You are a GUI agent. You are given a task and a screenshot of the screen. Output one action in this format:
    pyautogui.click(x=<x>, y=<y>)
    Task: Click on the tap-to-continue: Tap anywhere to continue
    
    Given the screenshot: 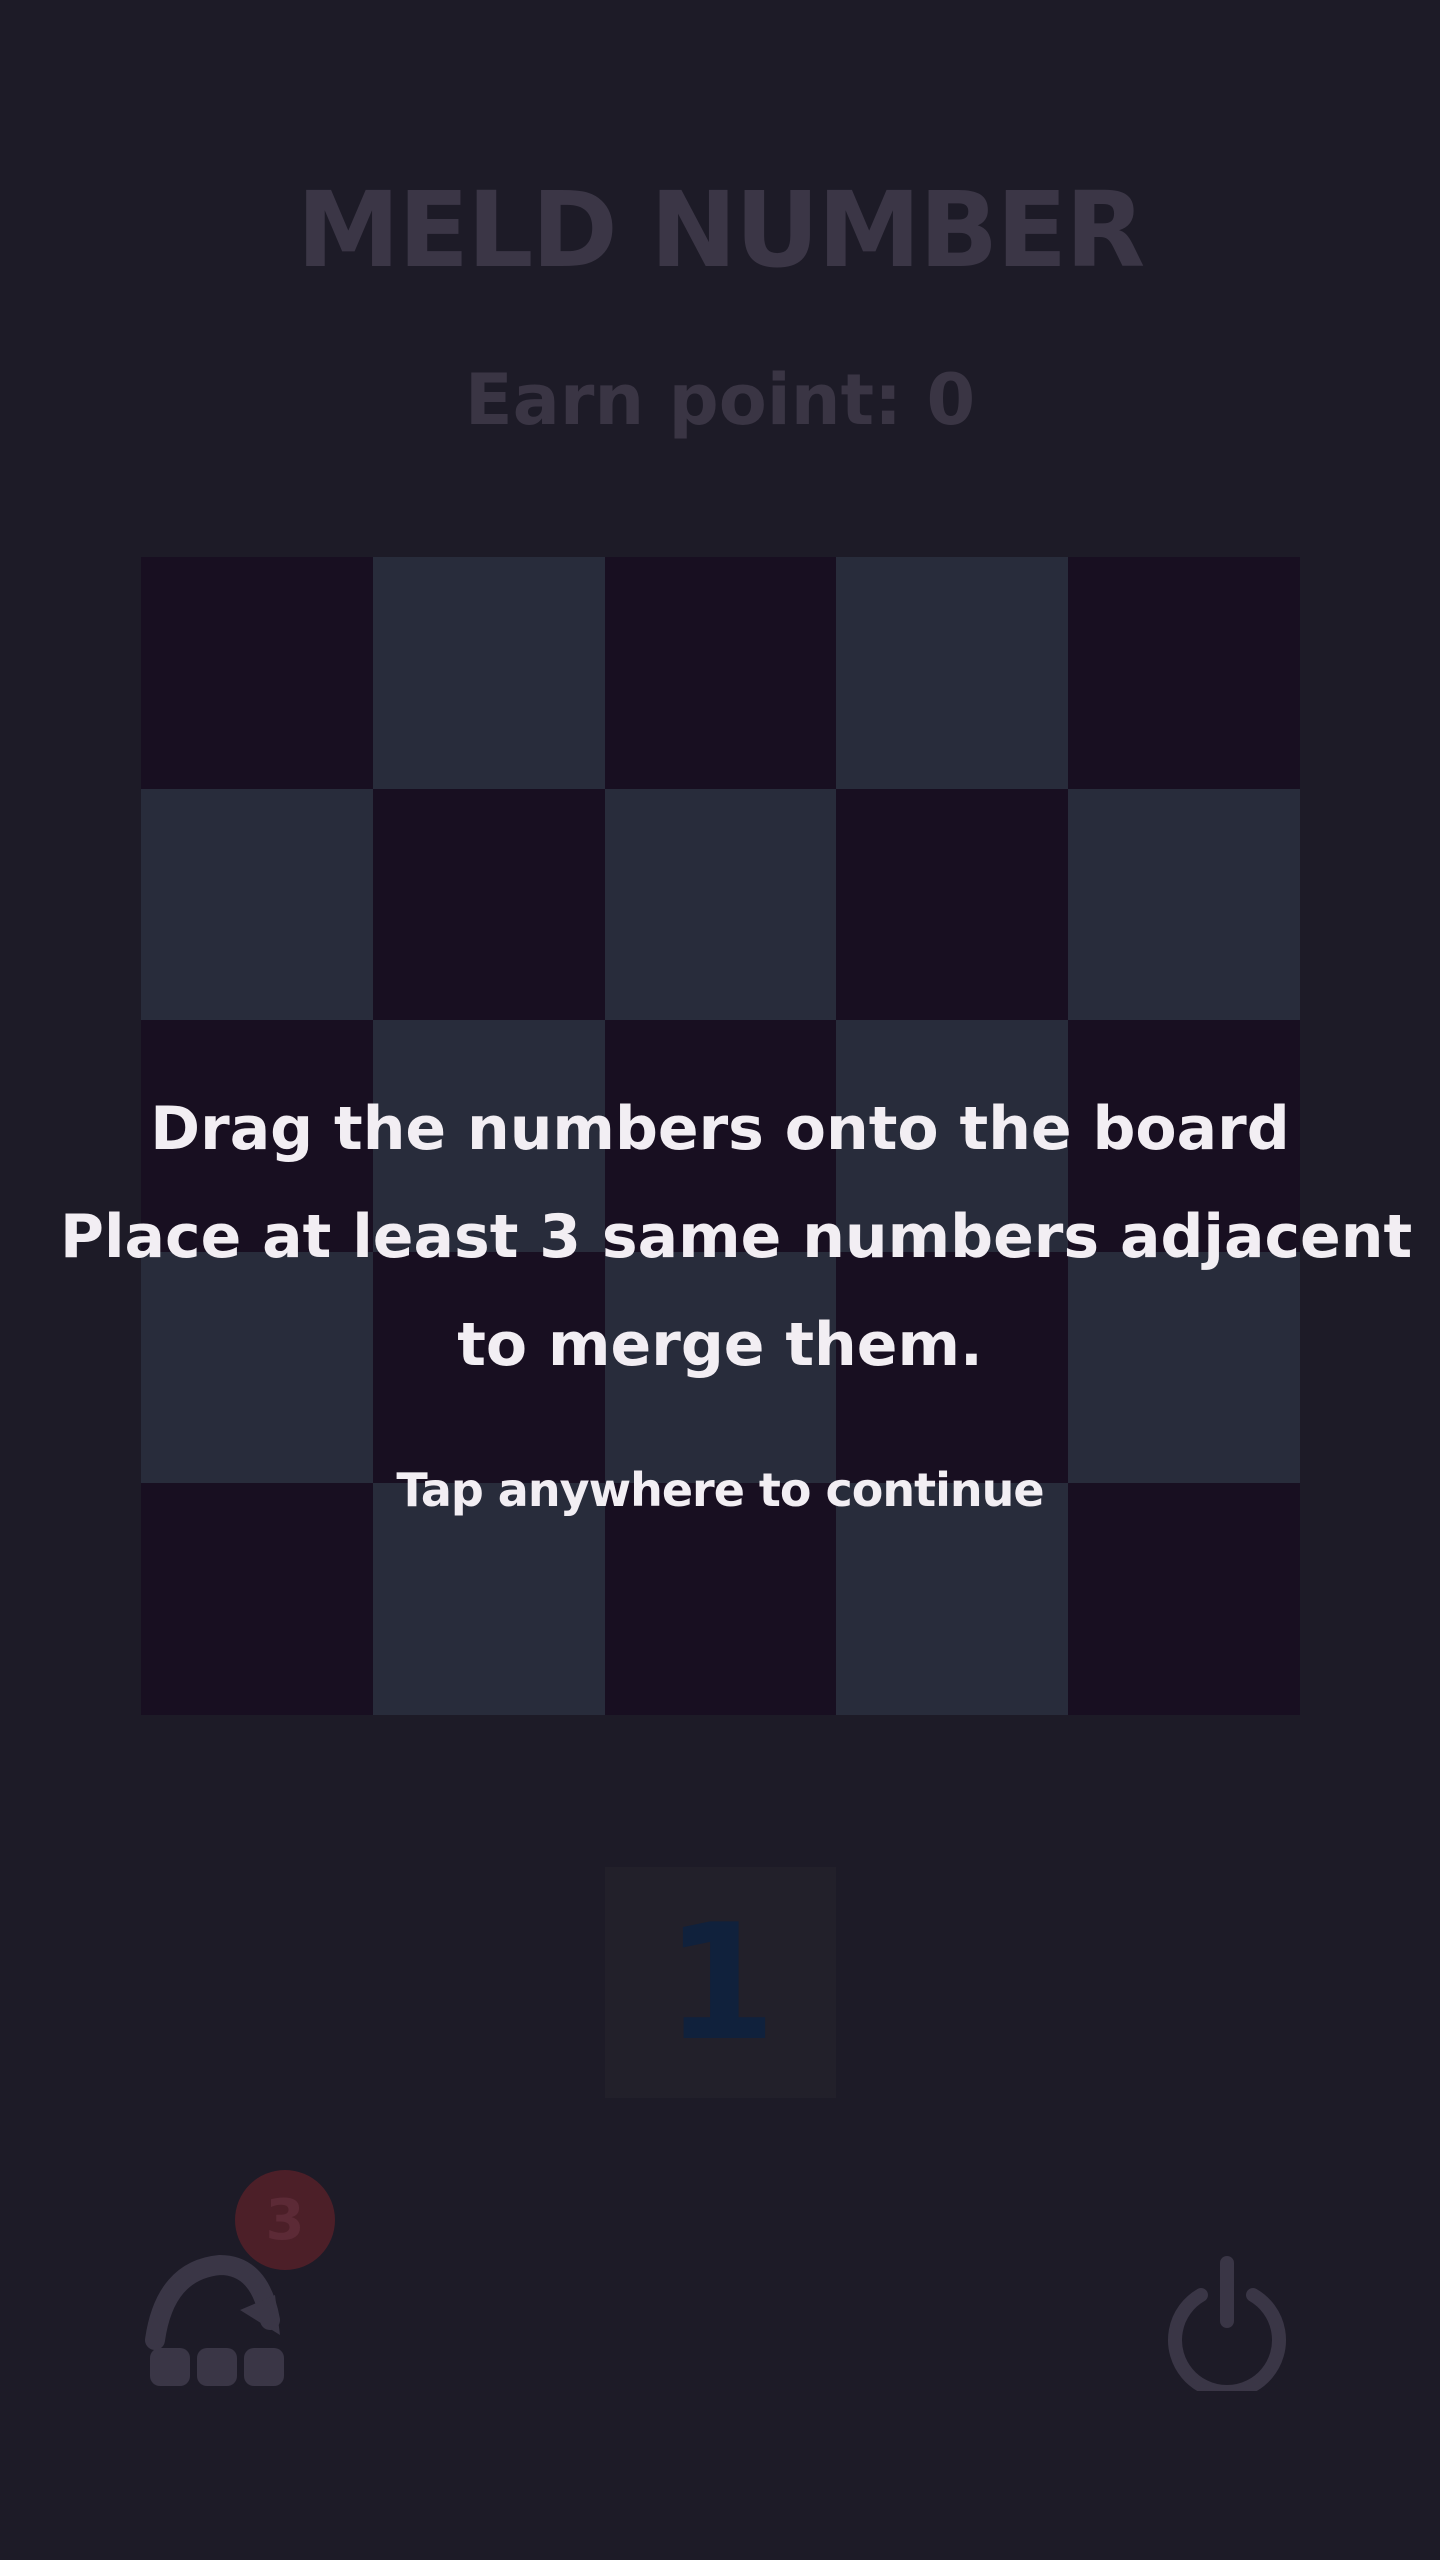 What is the action you would take?
    pyautogui.click(x=720, y=1490)
    